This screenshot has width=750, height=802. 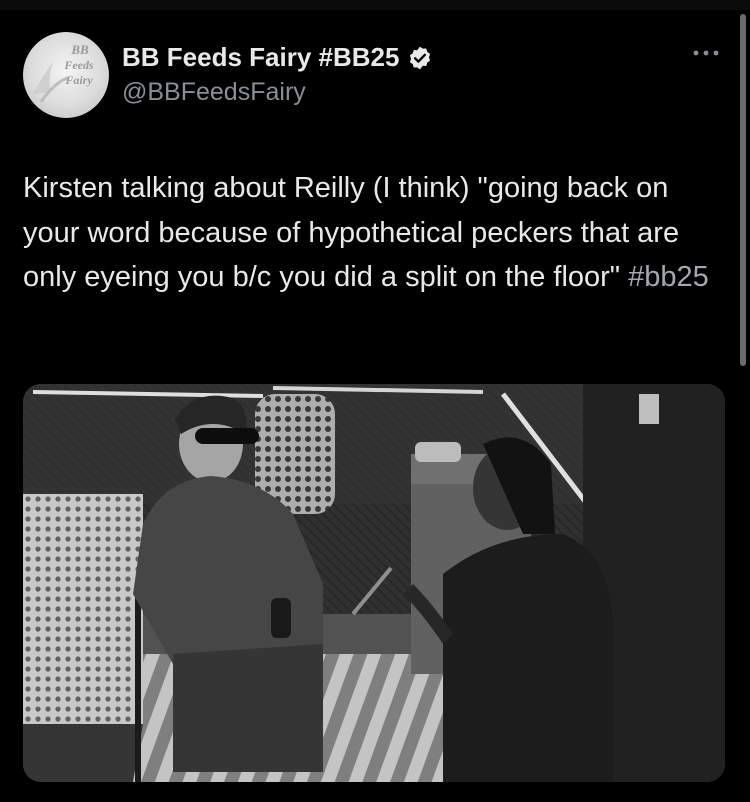 What do you see at coordinates (78, 65) in the screenshot?
I see `svg-text: Feeds` at bounding box center [78, 65].